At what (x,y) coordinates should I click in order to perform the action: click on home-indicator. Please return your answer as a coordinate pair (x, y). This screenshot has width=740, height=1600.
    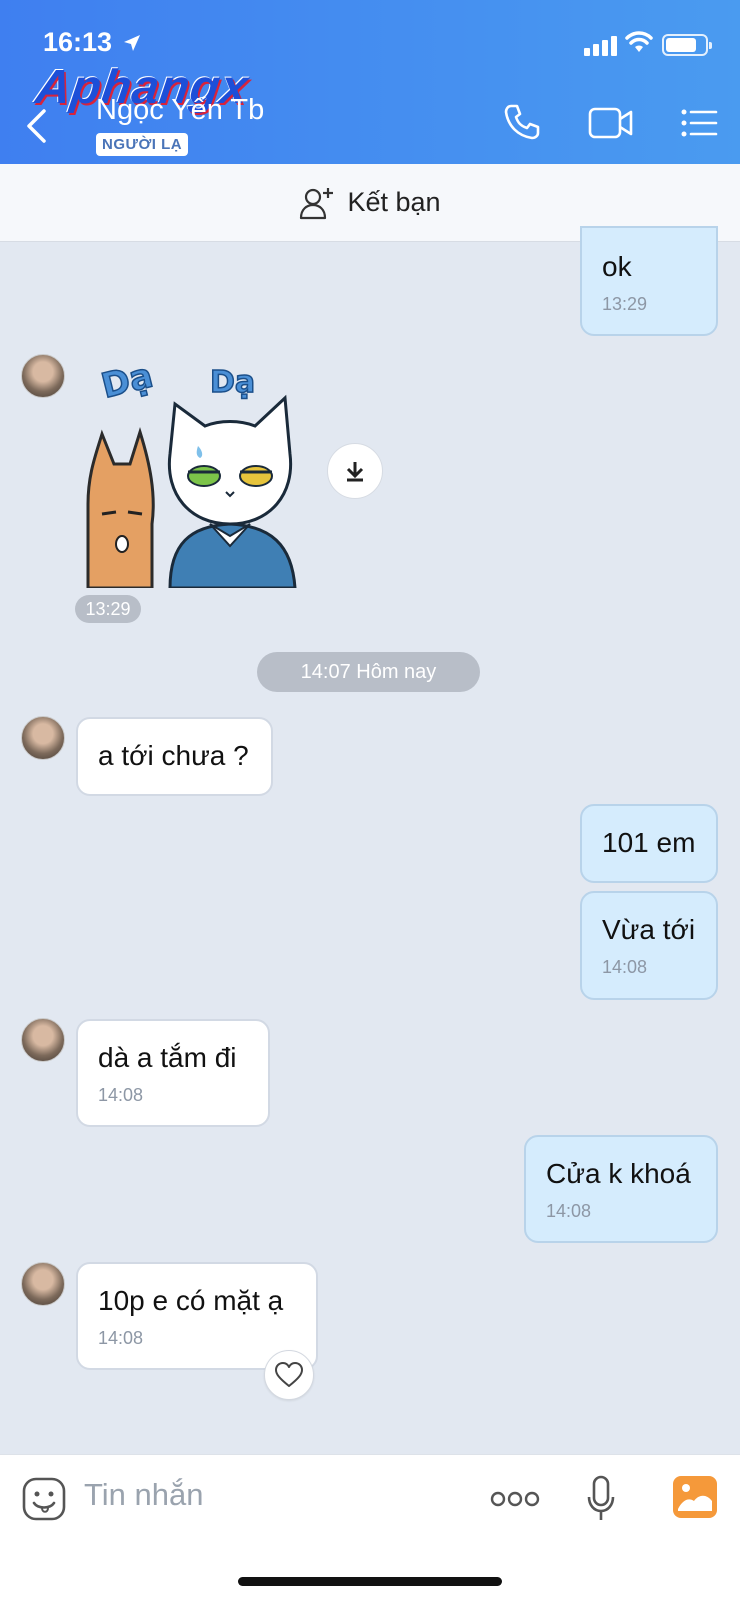
    Looking at the image, I should click on (370, 1581).